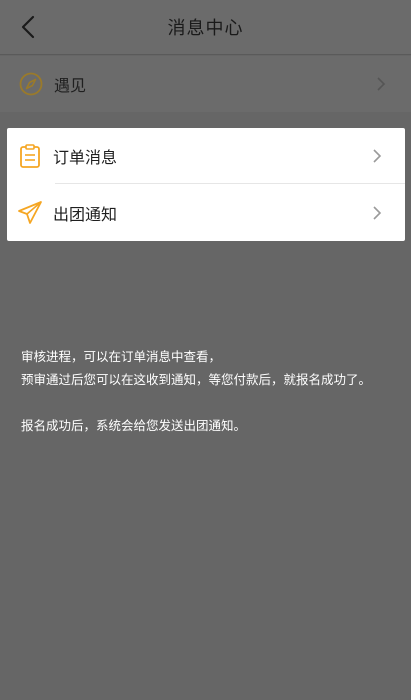 This screenshot has width=411, height=700. Describe the element at coordinates (134, 425) in the screenshot. I see `info-line: 报名成功后，系统会给您发送出团通知。` at that location.